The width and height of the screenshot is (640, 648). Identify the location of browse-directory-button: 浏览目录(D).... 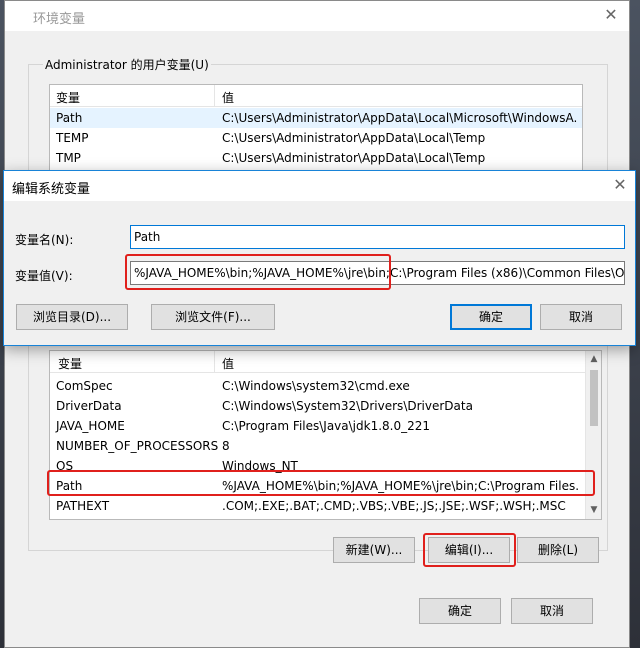
(72, 317).